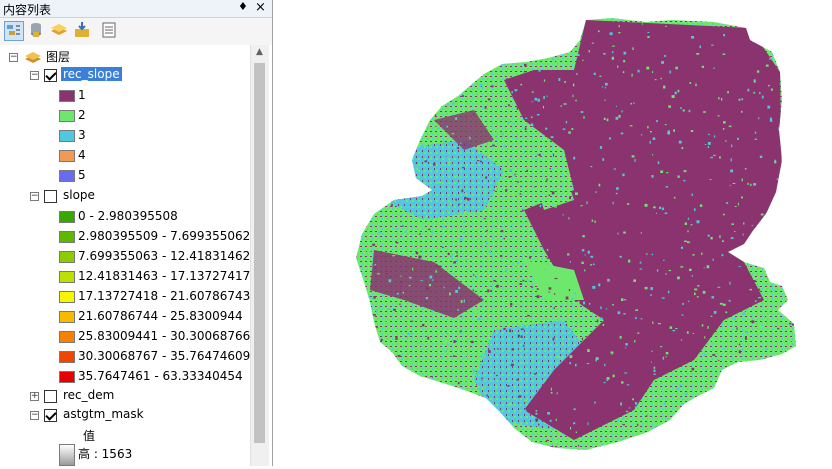 The image size is (832, 469). Describe the element at coordinates (103, 414) in the screenshot. I see `layer-name-astgtm-mask: astgtm_mask` at that location.